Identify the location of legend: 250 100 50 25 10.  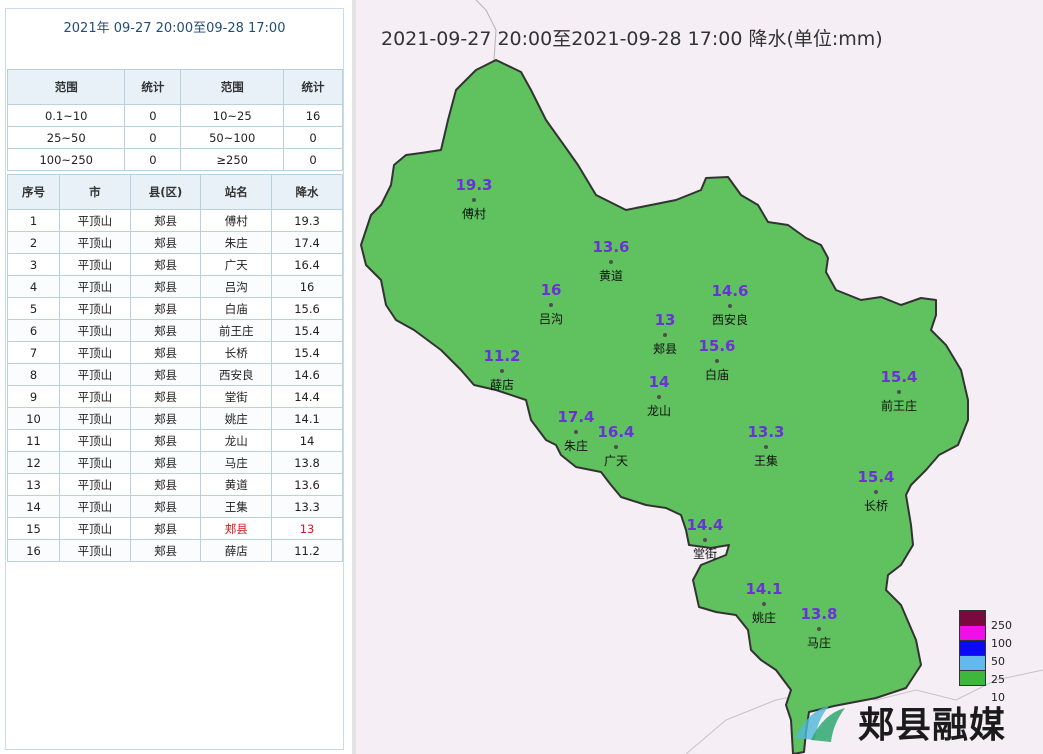
(985, 657).